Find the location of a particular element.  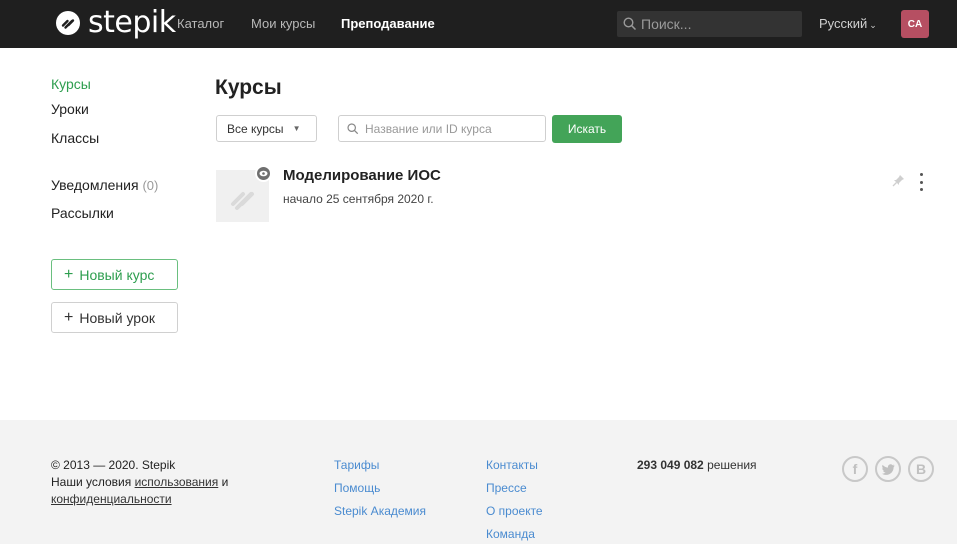

new-lesson-button: + Новый урок is located at coordinates (114, 317).